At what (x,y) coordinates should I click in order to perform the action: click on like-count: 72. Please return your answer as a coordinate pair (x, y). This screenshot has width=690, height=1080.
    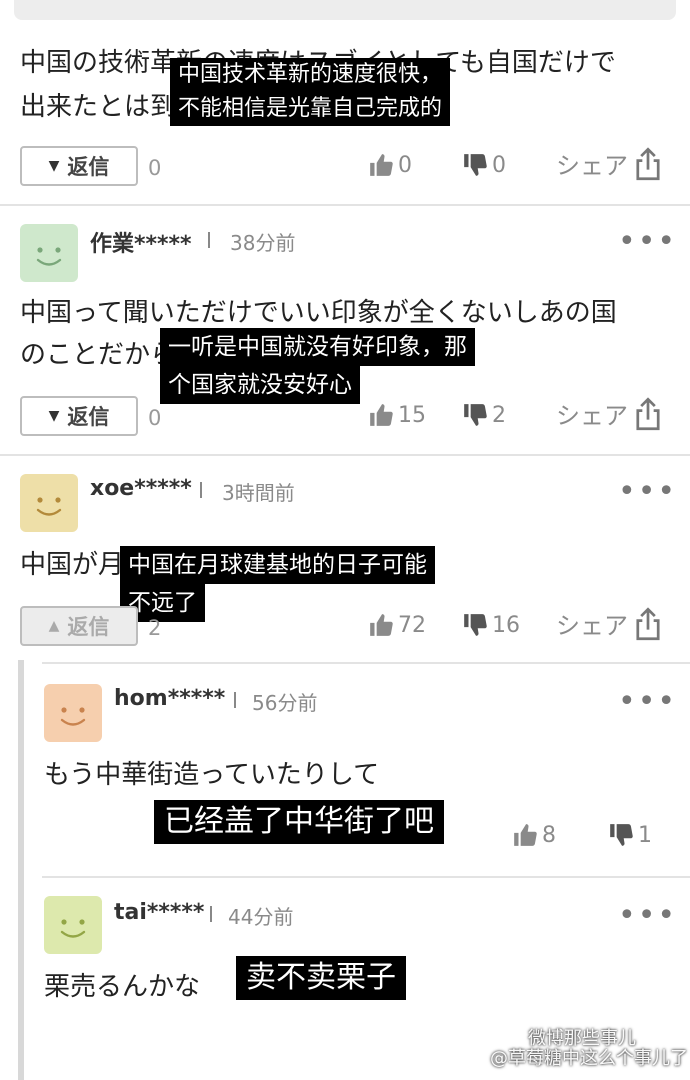
    Looking at the image, I should click on (412, 625).